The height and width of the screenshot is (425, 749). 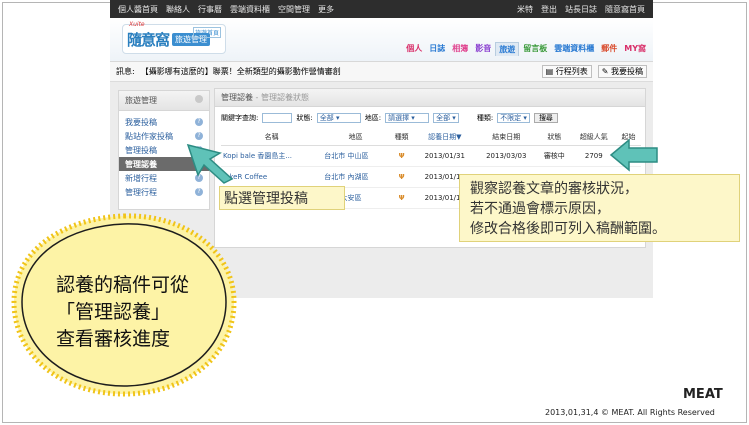 What do you see at coordinates (566, 71) in the screenshot?
I see `schedule-list-button: ▤ 行程列表` at bounding box center [566, 71].